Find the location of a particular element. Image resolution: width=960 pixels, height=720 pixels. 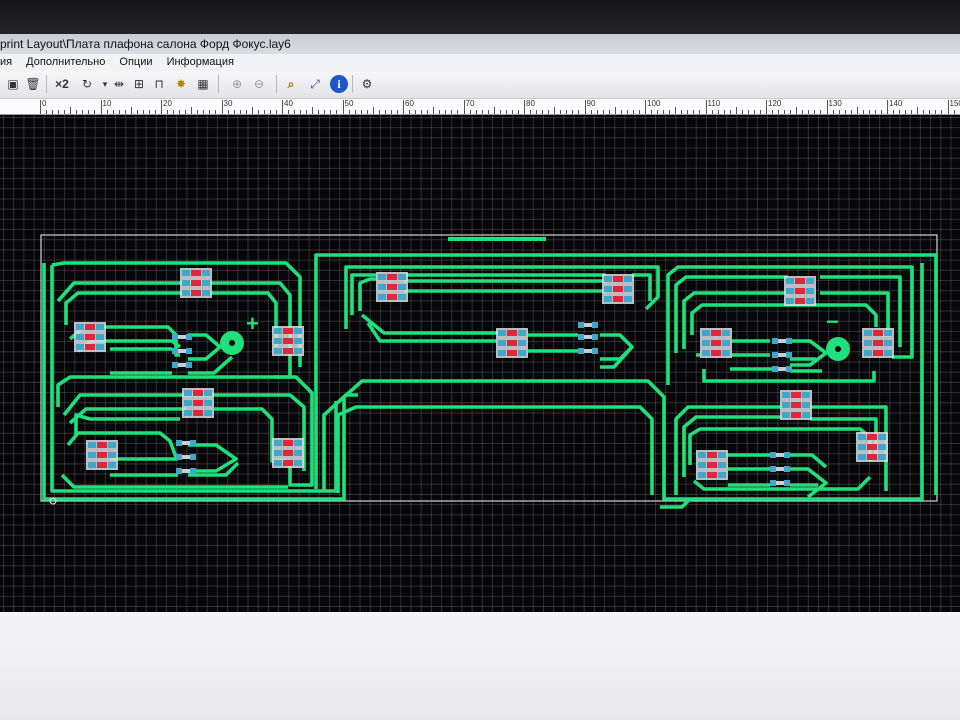

transform-icon: ⤢ is located at coordinates (315, 84).